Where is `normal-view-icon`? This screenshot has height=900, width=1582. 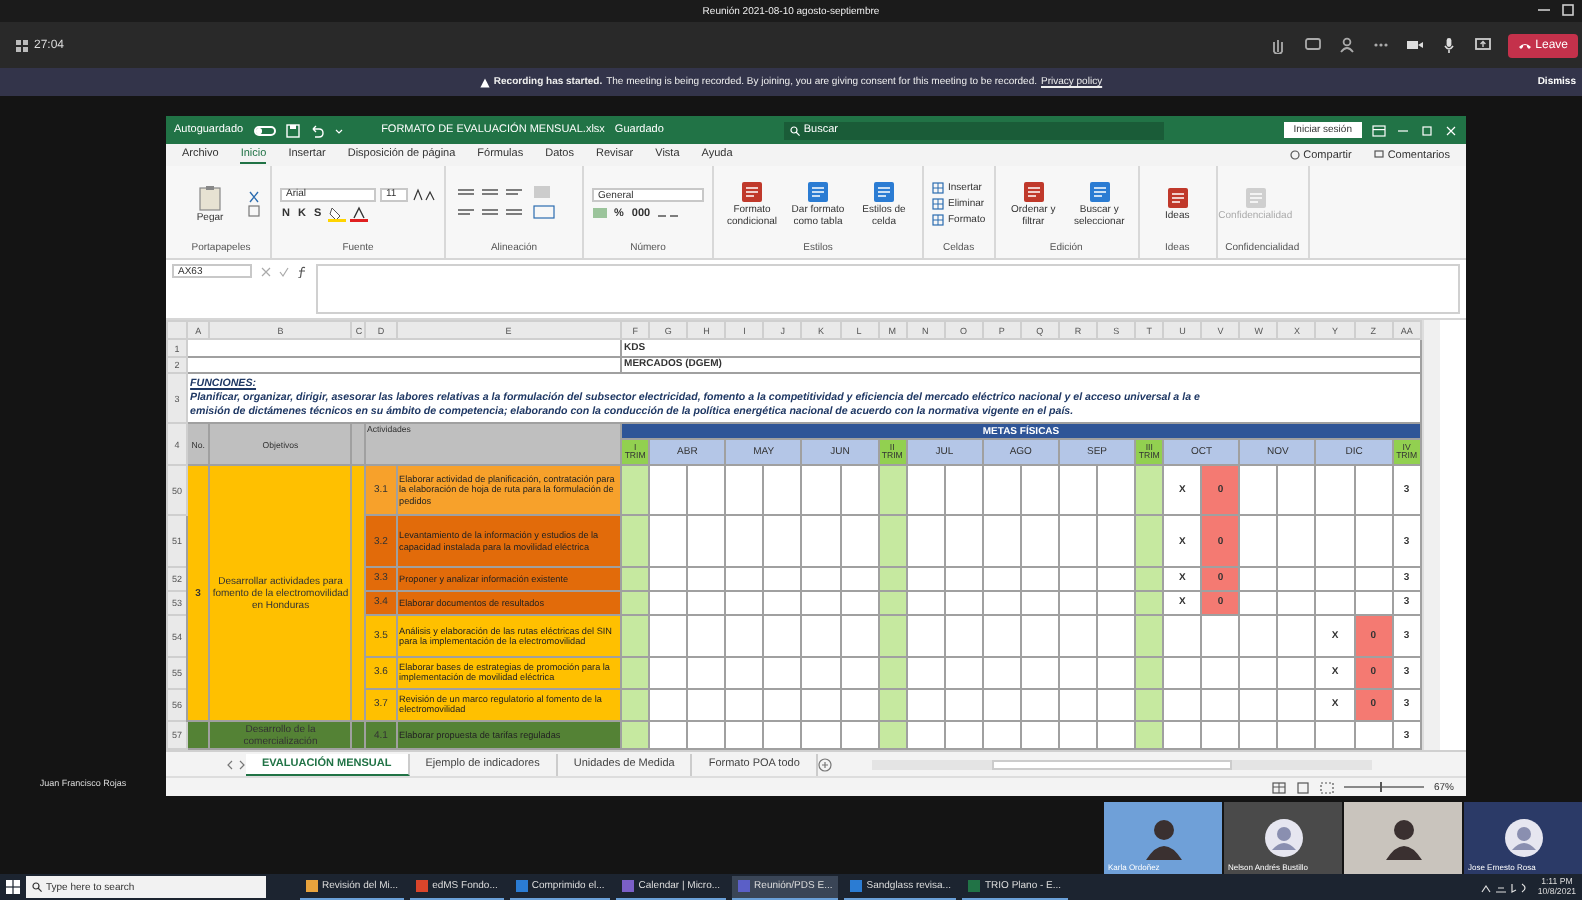 normal-view-icon is located at coordinates (1278, 787).